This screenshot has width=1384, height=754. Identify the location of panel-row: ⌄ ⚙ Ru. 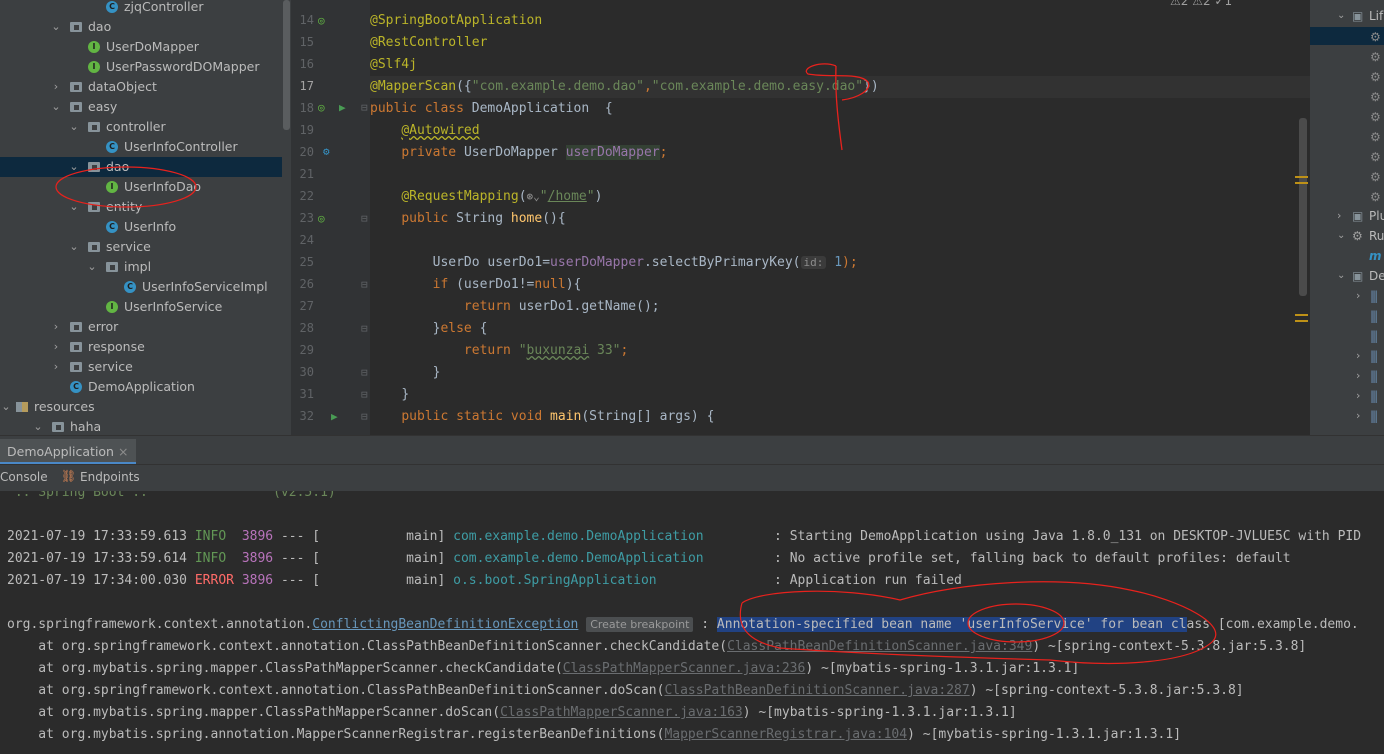
(1347, 236).